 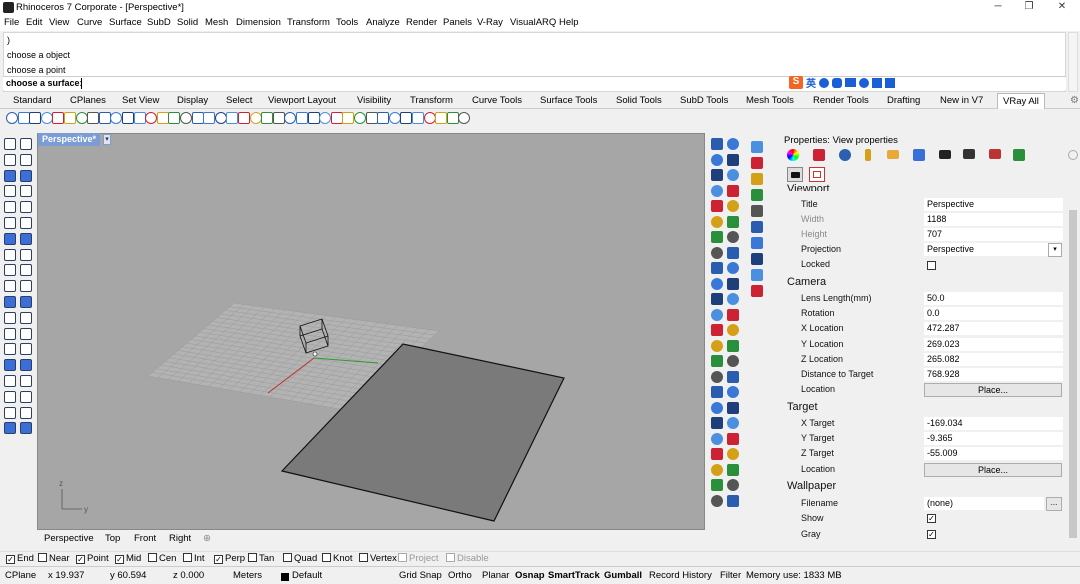 What do you see at coordinates (34, 22) in the screenshot?
I see `menu-edit: Edit` at bounding box center [34, 22].